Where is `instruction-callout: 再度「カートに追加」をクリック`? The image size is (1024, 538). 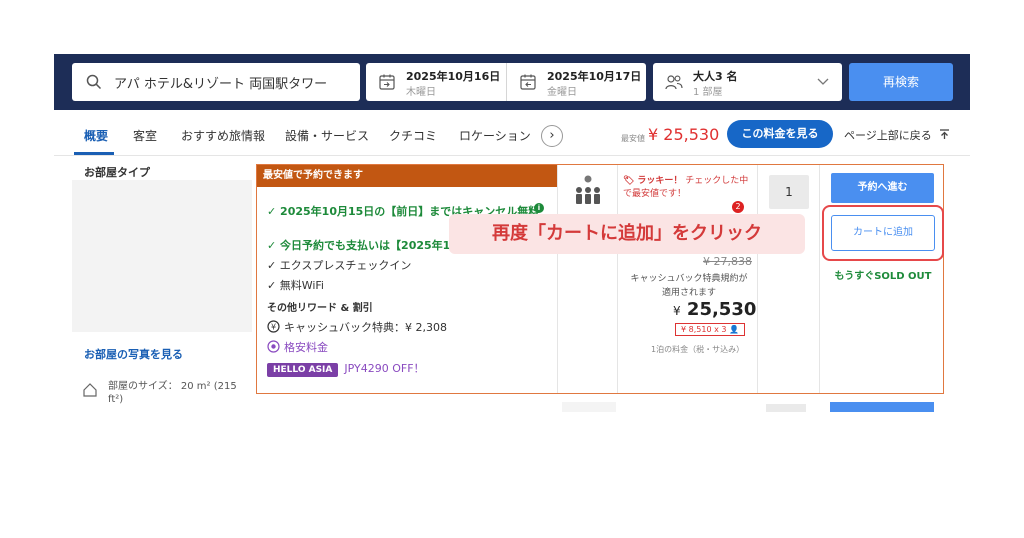
instruction-callout: 再度「カートに追加」をクリック is located at coordinates (627, 234).